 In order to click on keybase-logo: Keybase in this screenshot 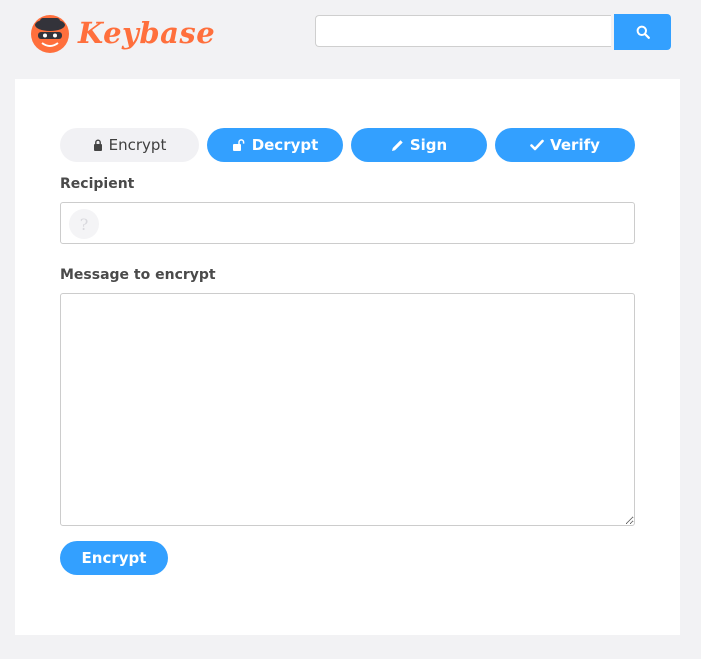, I will do `click(121, 33)`.